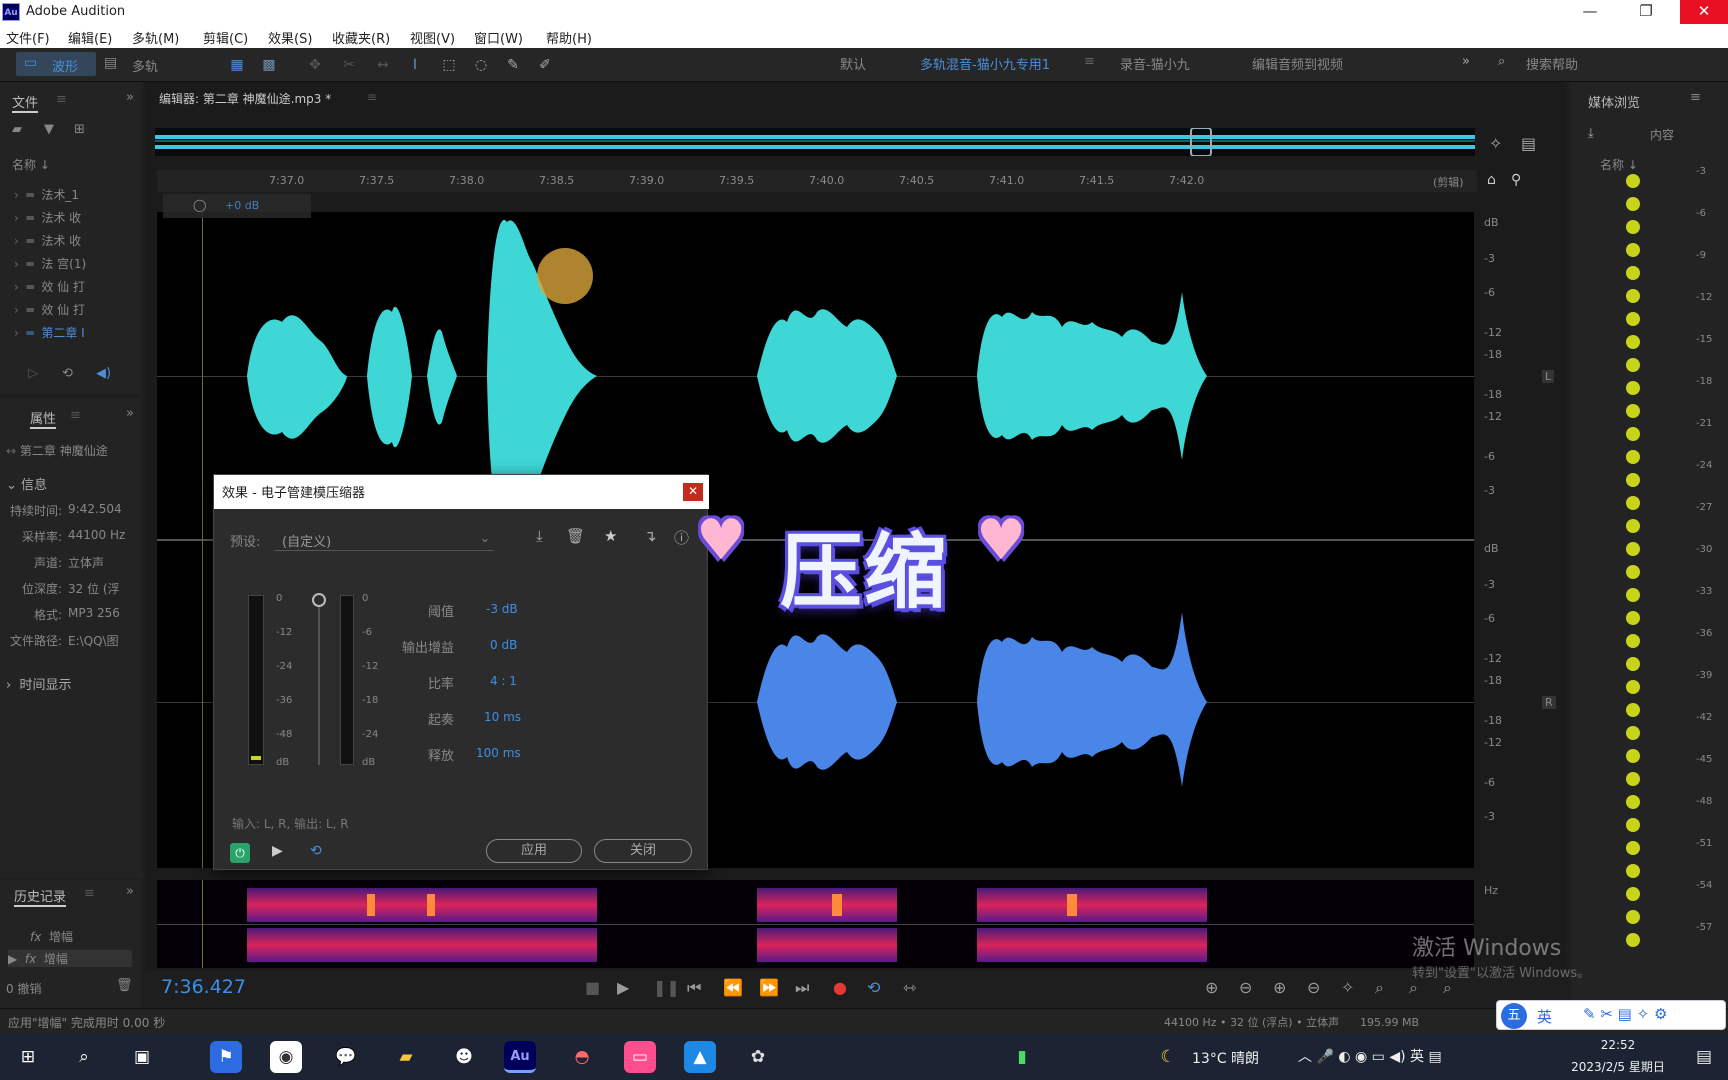 This screenshot has height=1080, width=1728. Describe the element at coordinates (802, 988) in the screenshot. I see `go-to-end-icon: ⏭` at that location.